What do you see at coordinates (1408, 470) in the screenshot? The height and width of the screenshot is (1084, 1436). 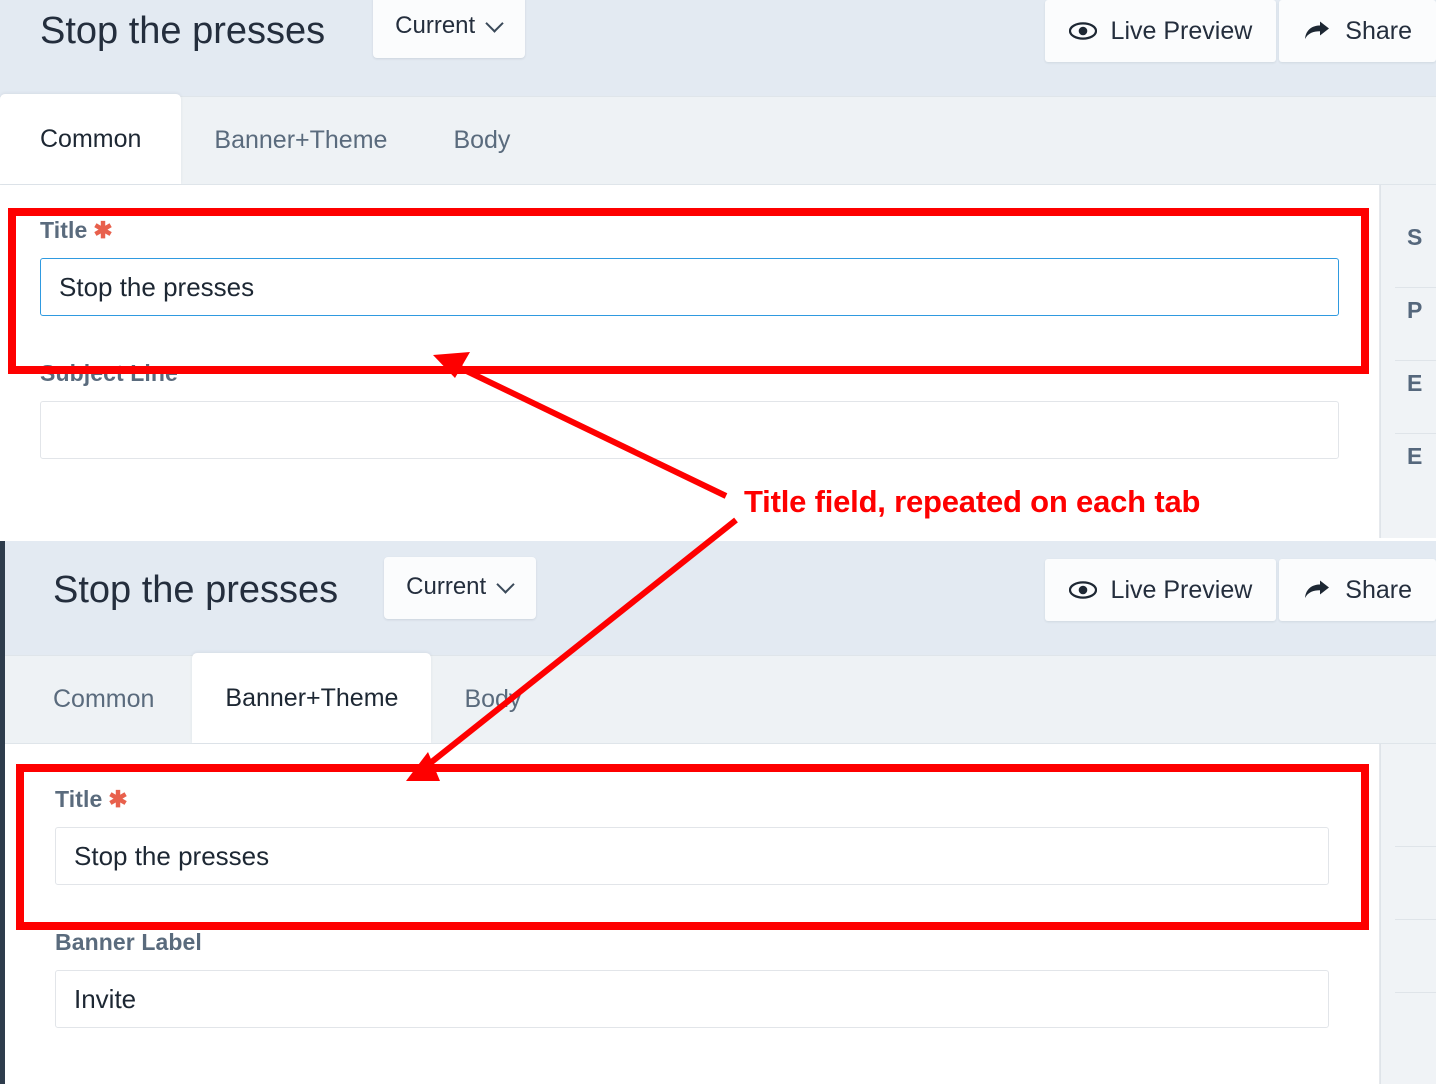 I see `sidebar-item-3: E` at bounding box center [1408, 470].